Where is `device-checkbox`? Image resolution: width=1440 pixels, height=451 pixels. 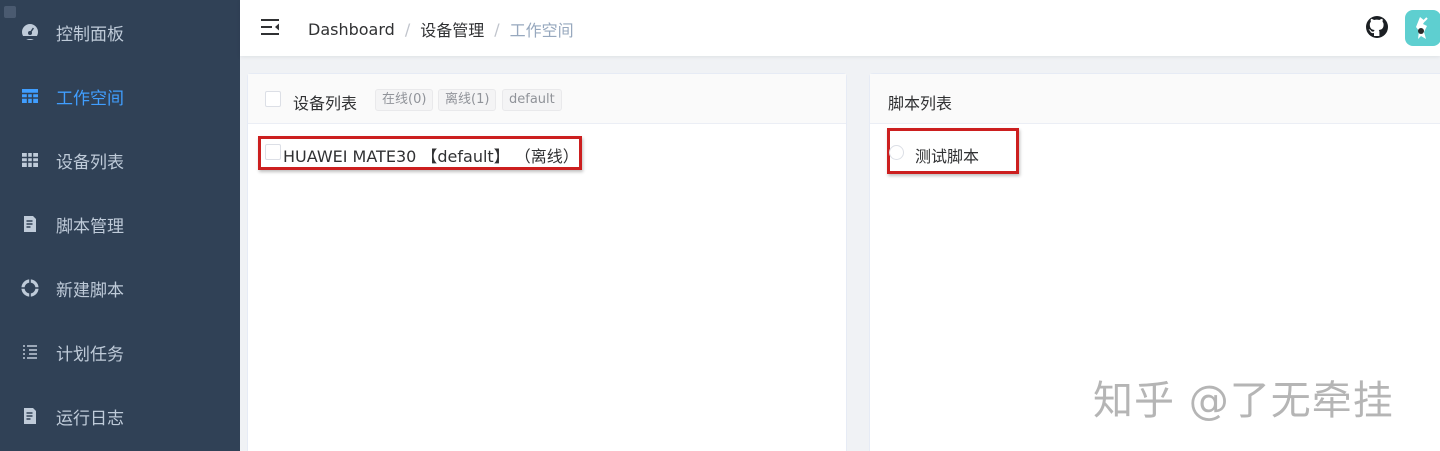
device-checkbox is located at coordinates (273, 152).